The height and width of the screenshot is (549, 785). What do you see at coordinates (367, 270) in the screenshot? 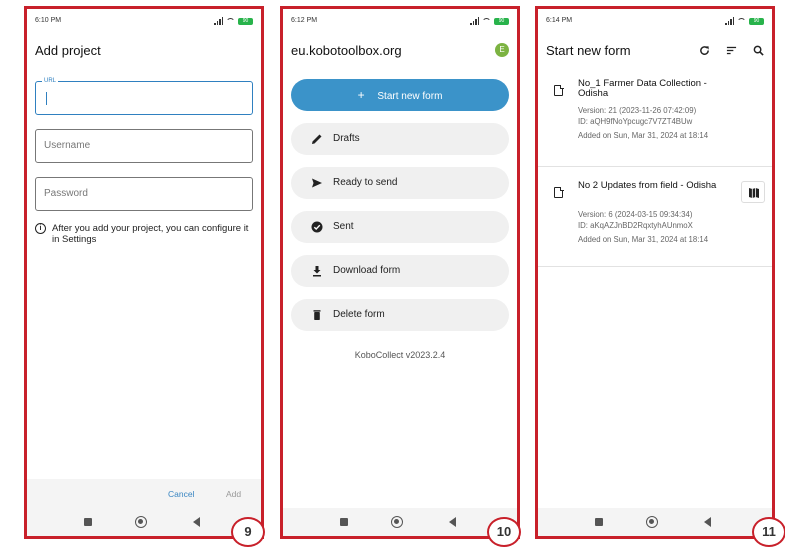
I see `download-form-label: Download form` at bounding box center [367, 270].